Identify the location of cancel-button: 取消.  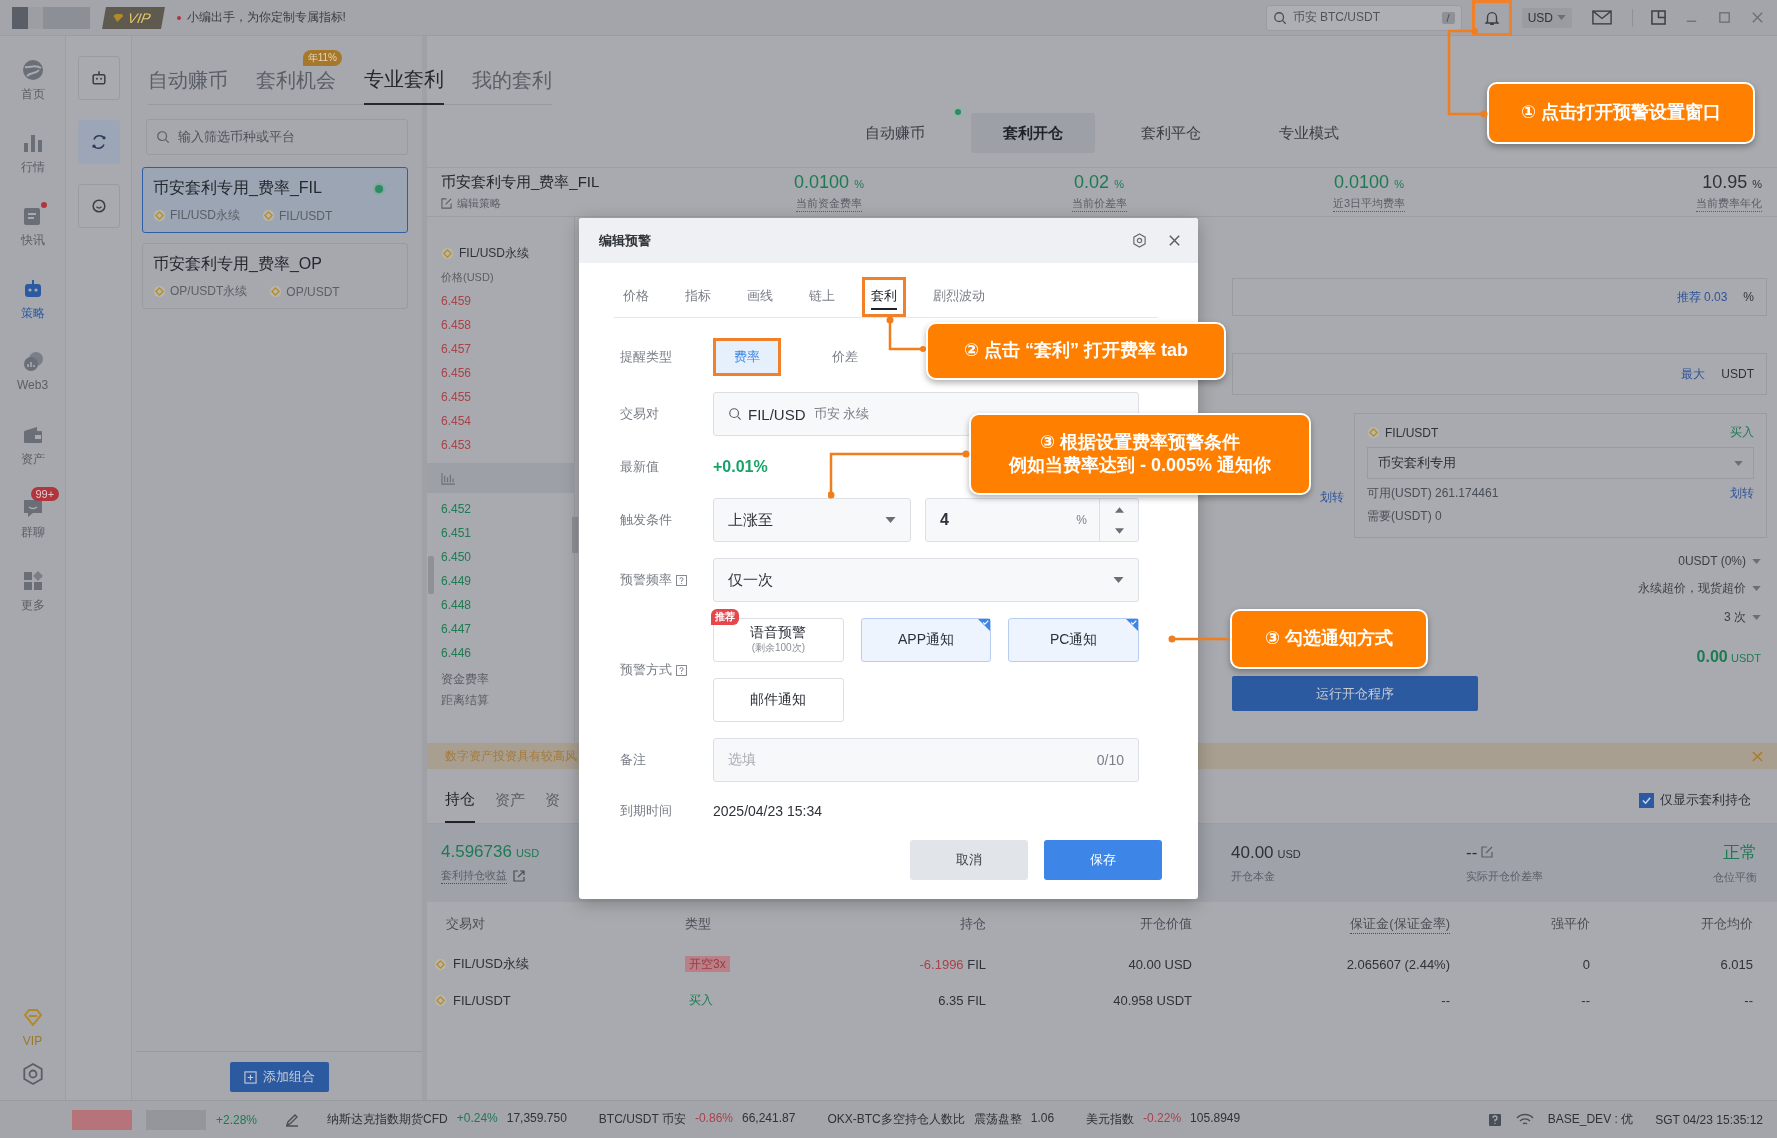
(969, 860).